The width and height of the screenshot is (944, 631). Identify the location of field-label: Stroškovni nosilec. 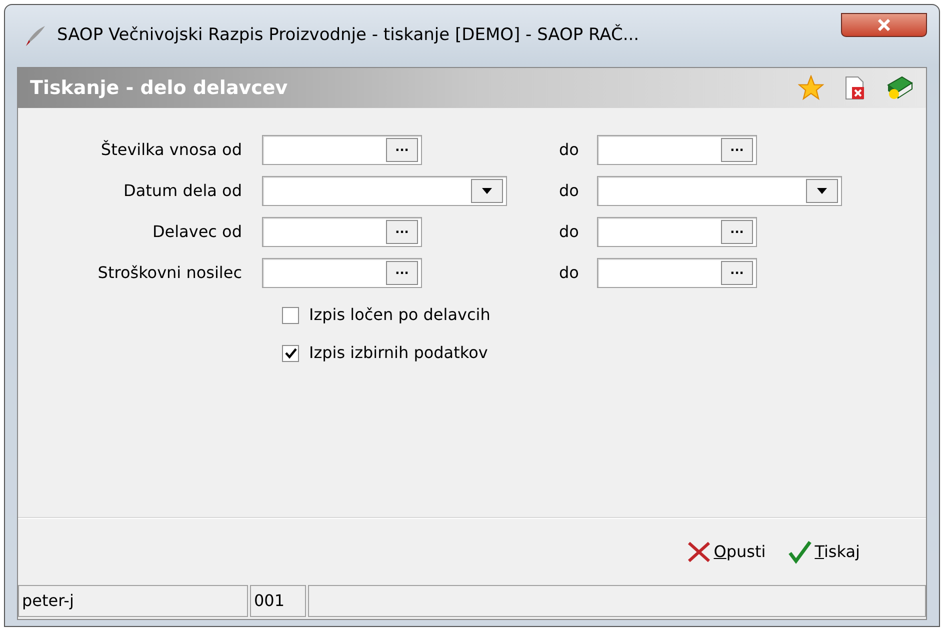
(169, 273).